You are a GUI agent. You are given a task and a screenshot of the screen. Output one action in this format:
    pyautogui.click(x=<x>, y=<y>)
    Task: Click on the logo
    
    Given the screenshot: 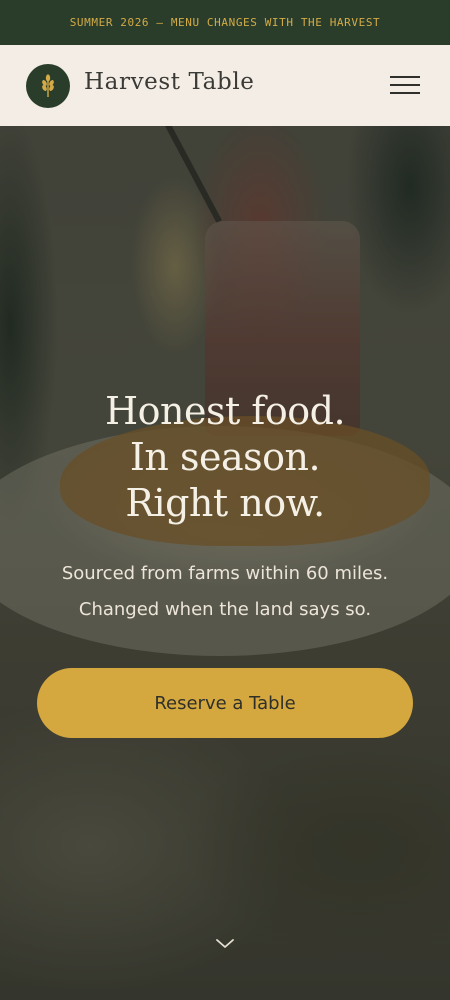 What is the action you would take?
    pyautogui.click(x=48, y=86)
    